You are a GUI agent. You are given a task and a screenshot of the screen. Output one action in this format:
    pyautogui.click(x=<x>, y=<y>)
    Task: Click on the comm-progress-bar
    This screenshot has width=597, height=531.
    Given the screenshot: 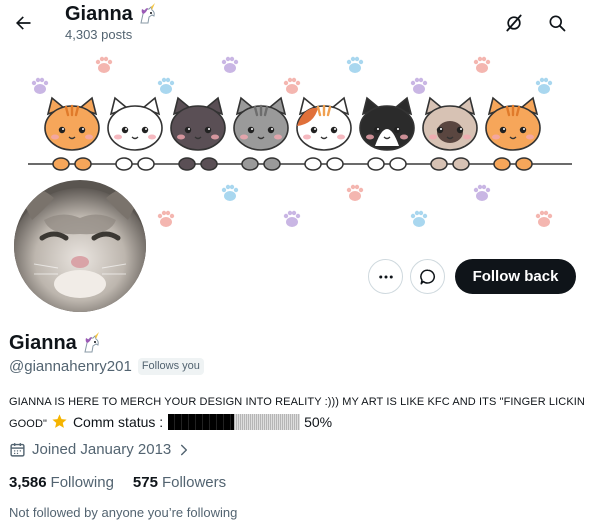 What is the action you would take?
    pyautogui.click(x=233, y=422)
    